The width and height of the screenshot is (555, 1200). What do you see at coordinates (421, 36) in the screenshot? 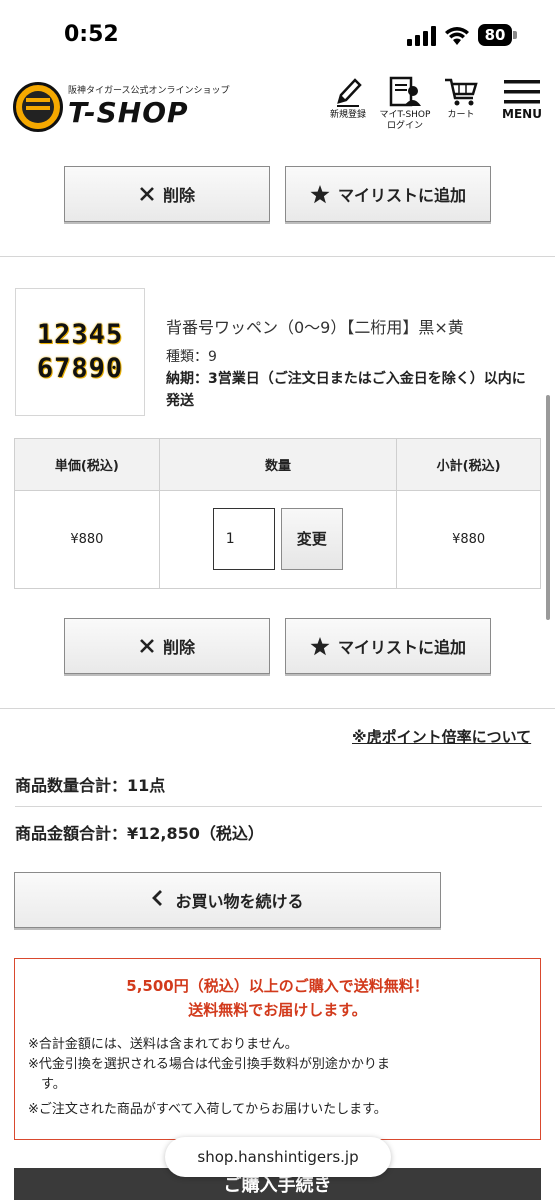
I see `cellular-signal-icon` at bounding box center [421, 36].